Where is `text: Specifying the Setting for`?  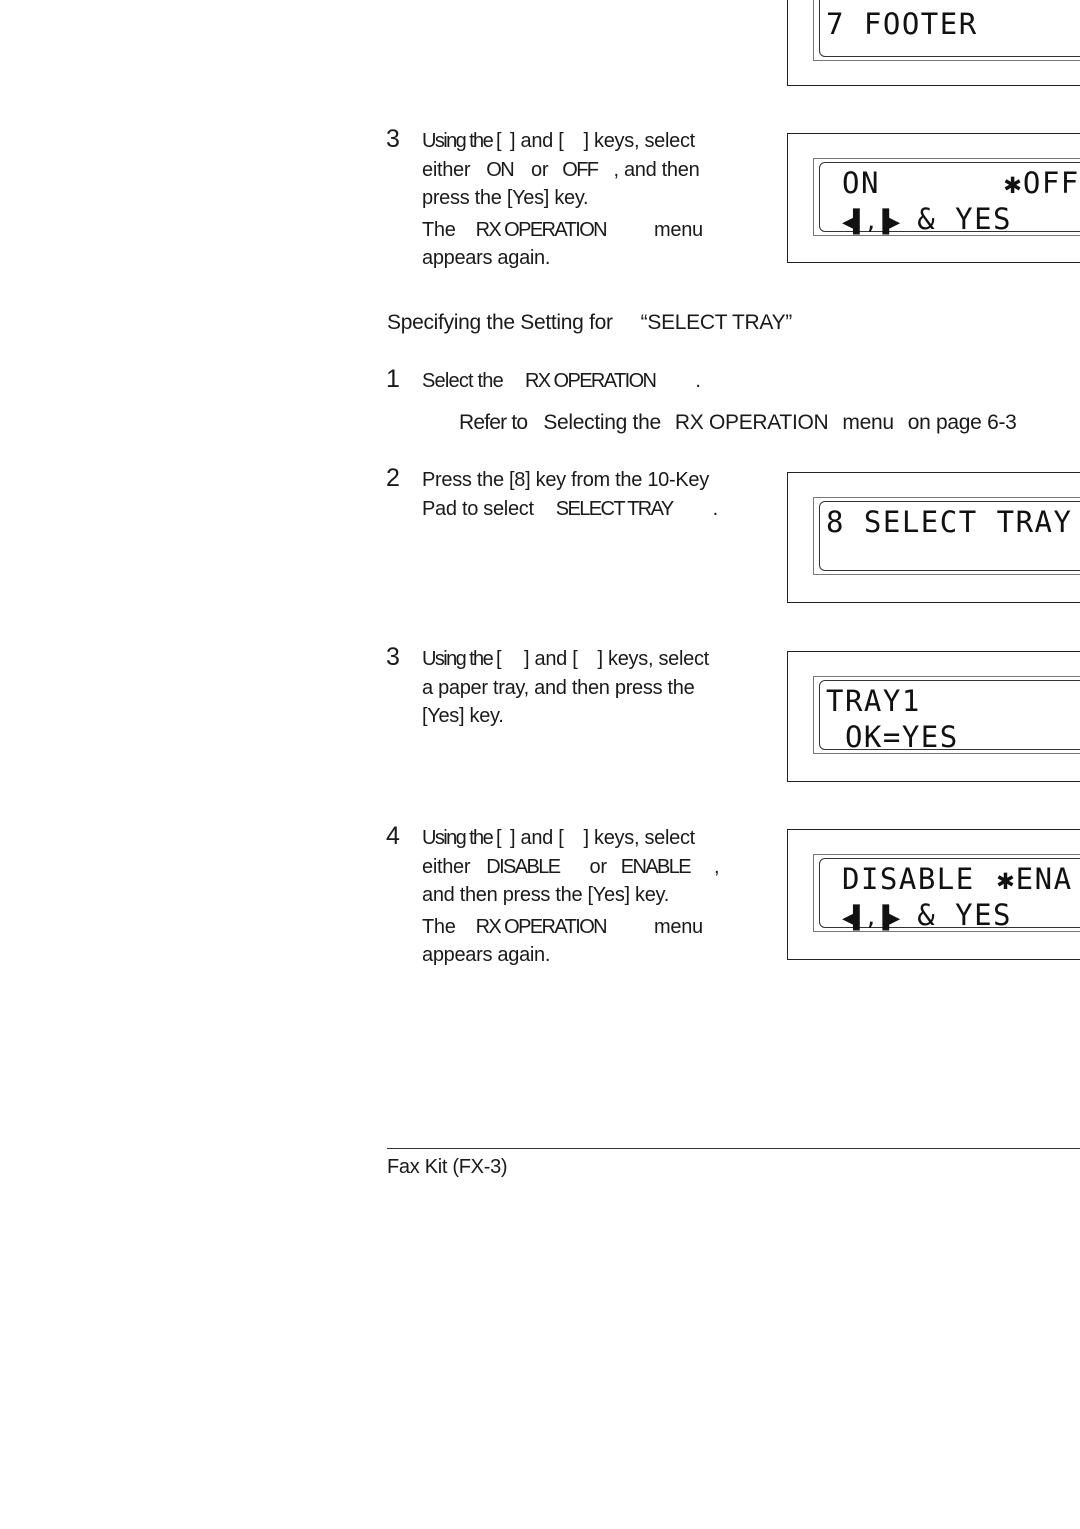
text: Specifying the Setting for is located at coordinates (500, 322).